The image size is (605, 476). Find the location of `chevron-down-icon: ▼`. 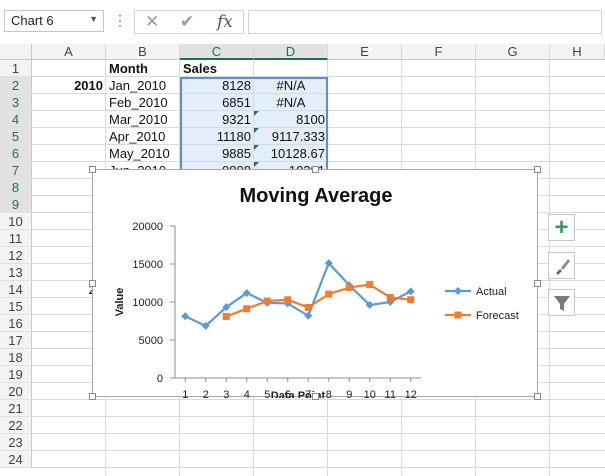

chevron-down-icon: ▼ is located at coordinates (93, 19).